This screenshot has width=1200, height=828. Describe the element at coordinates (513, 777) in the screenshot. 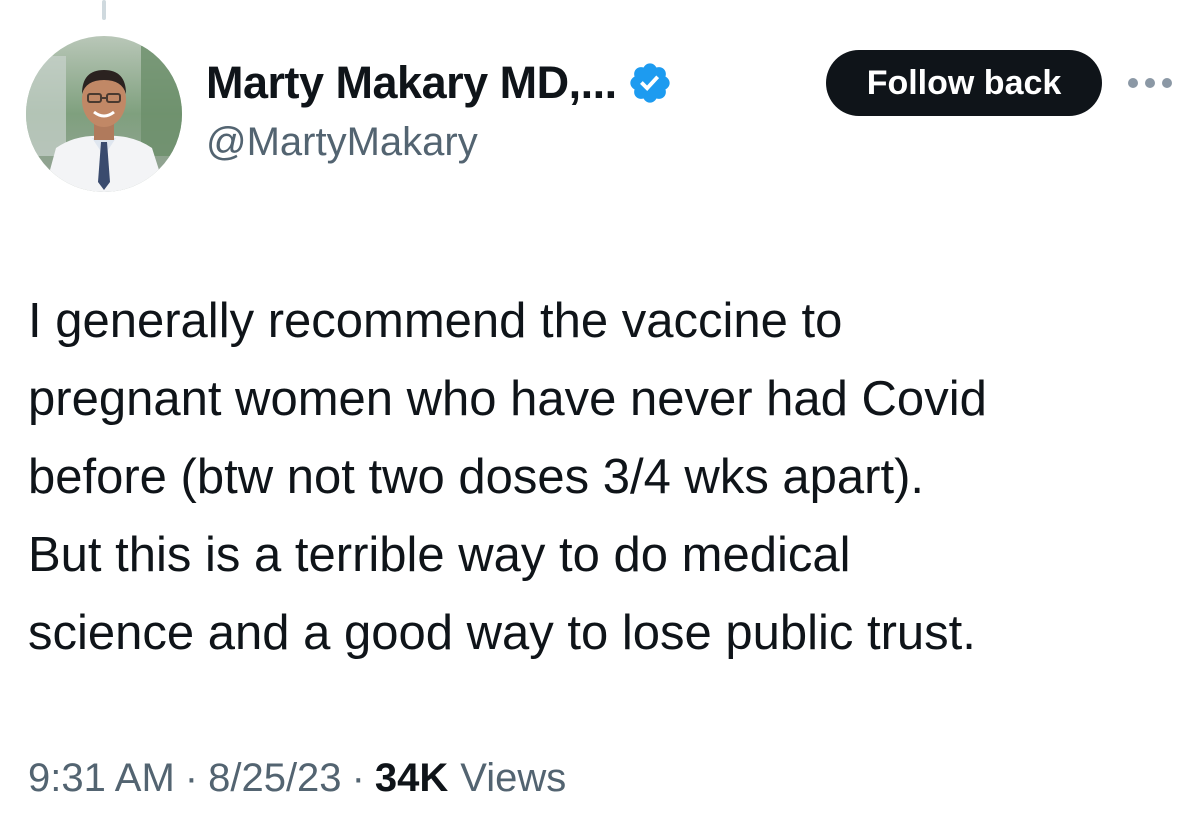

I see `views-label: Views` at that location.